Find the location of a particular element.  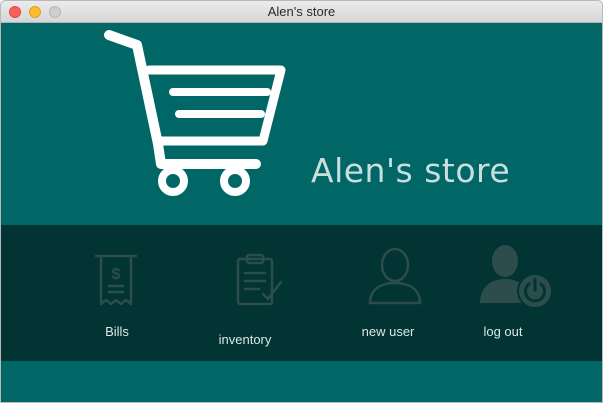

receipt-dollar-icon: $ is located at coordinates (116, 280).